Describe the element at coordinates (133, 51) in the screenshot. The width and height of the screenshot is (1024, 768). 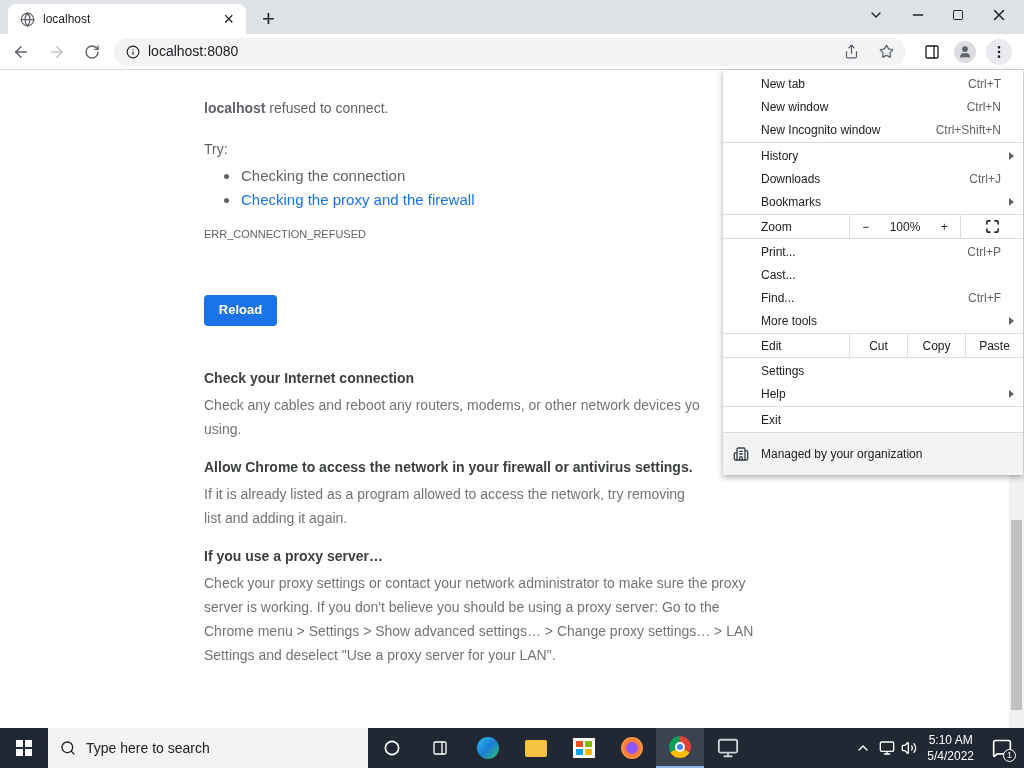
I see `info-icon` at that location.